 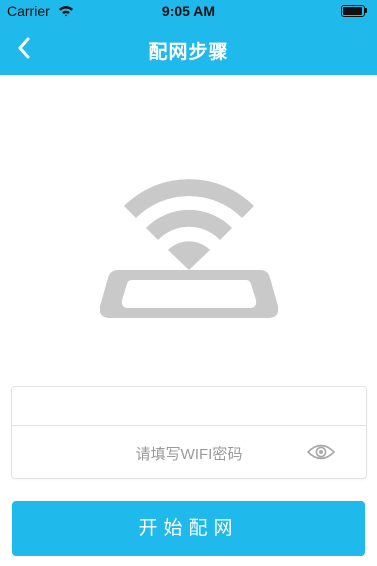 I want to click on navigation-bar: 配网步骤, so click(x=188, y=48).